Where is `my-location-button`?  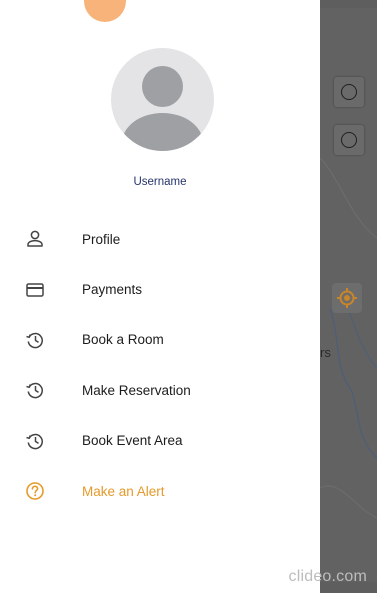
my-location-button is located at coordinates (347, 298).